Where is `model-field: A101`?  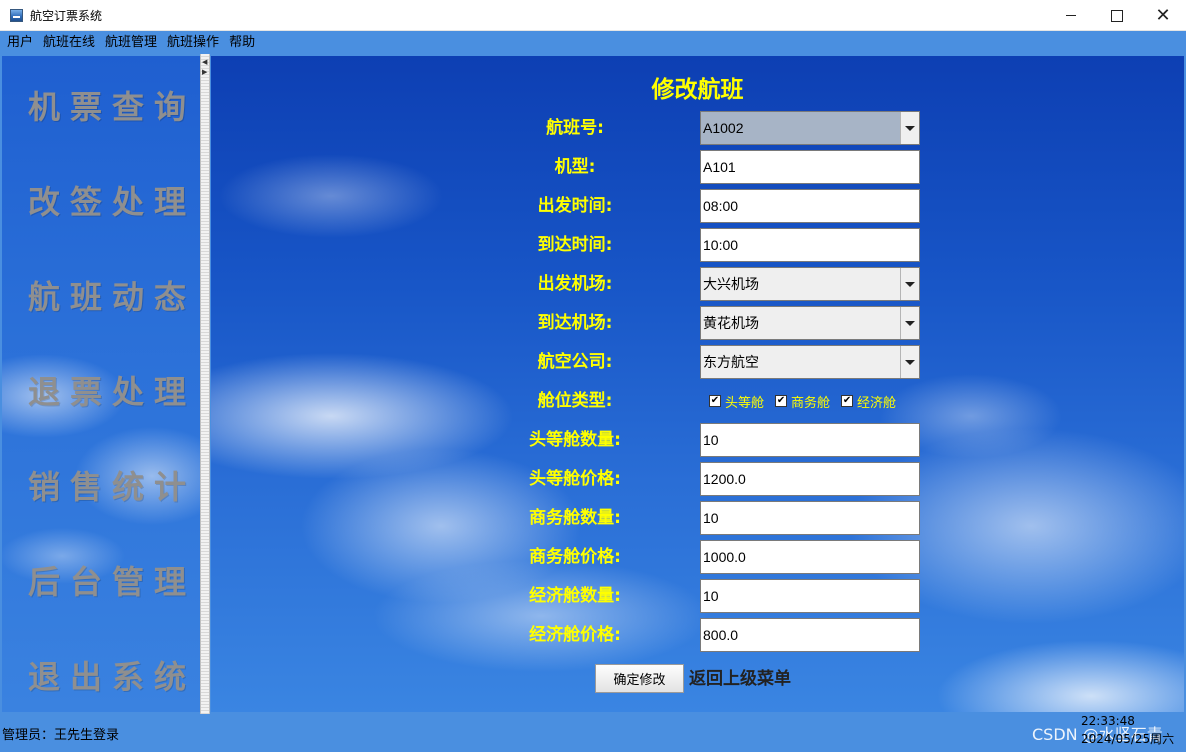
model-field: A101 is located at coordinates (810, 167).